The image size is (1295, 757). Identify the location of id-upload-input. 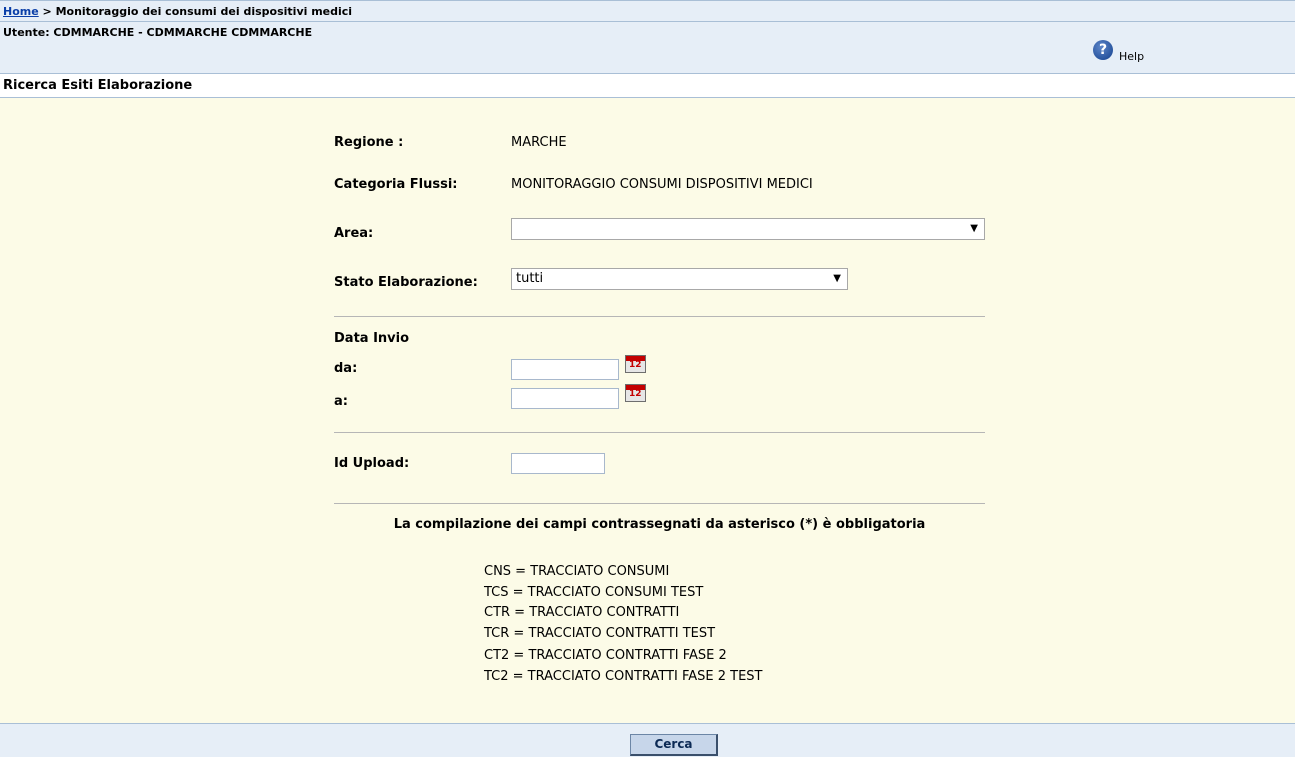
(558, 463).